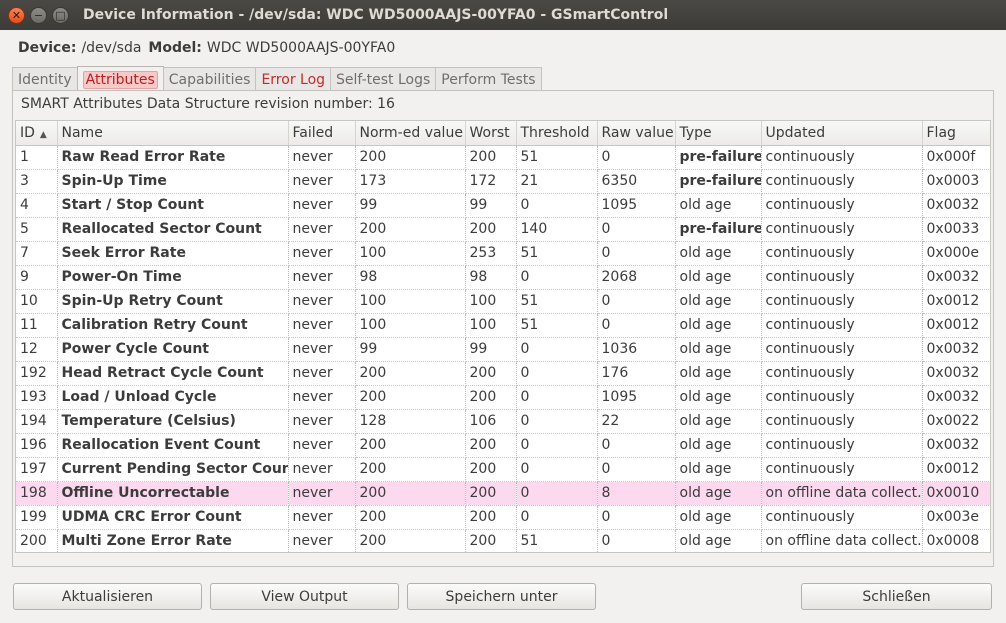 The image size is (1006, 623). What do you see at coordinates (43, 134) in the screenshot?
I see `sort-ascending-icon: ▲` at bounding box center [43, 134].